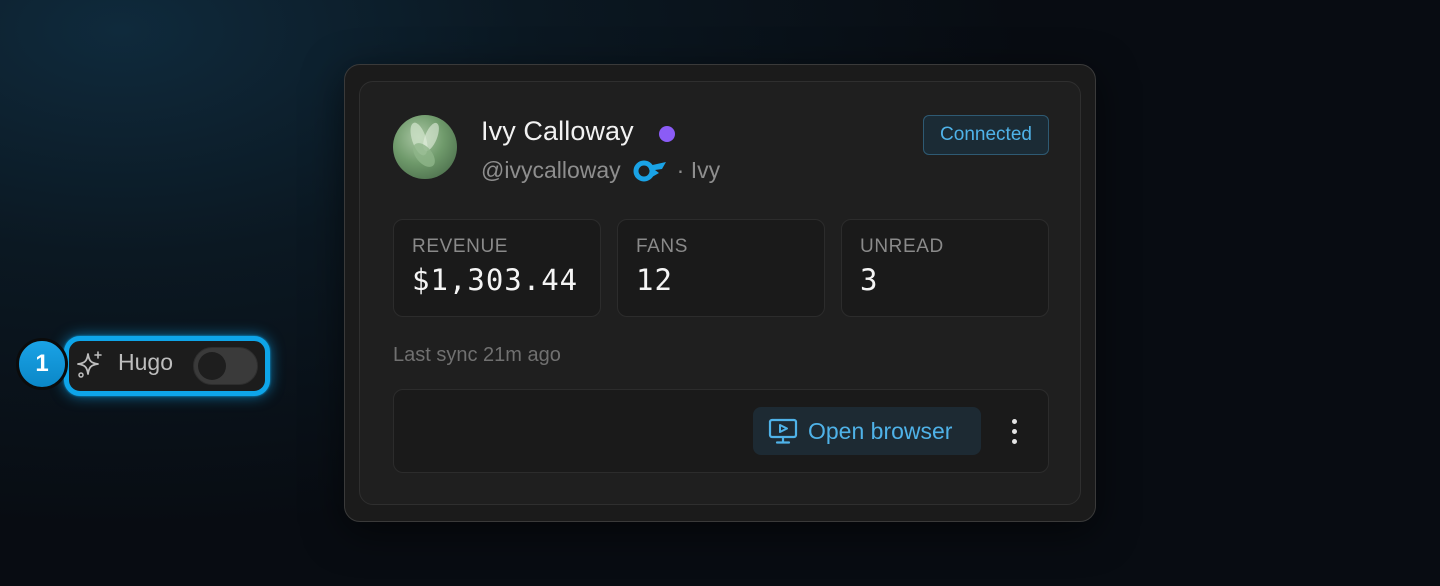 Image resolution: width=1440 pixels, height=586 pixels. Describe the element at coordinates (880, 430) in the screenshot. I see `open-browser-label: Open browser` at that location.